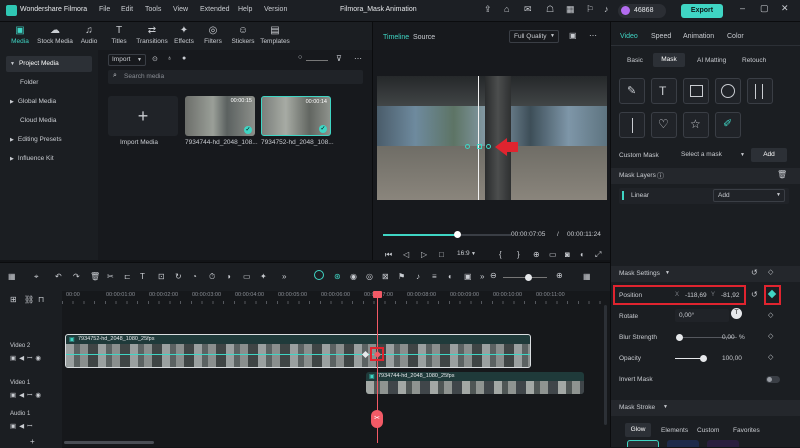  What do you see at coordinates (12, 276) in the screenshot?
I see `layout-icon: ▦` at bounding box center [12, 276].